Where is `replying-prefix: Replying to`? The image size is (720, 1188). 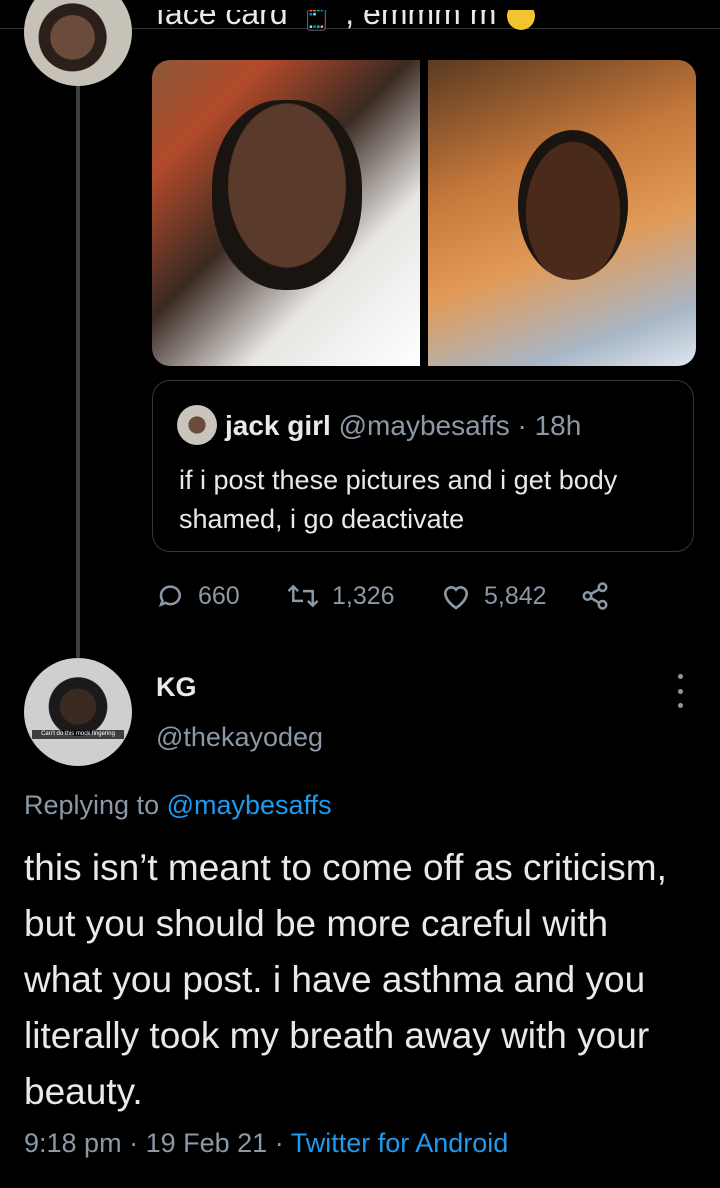 replying-prefix: Replying to is located at coordinates (95, 805).